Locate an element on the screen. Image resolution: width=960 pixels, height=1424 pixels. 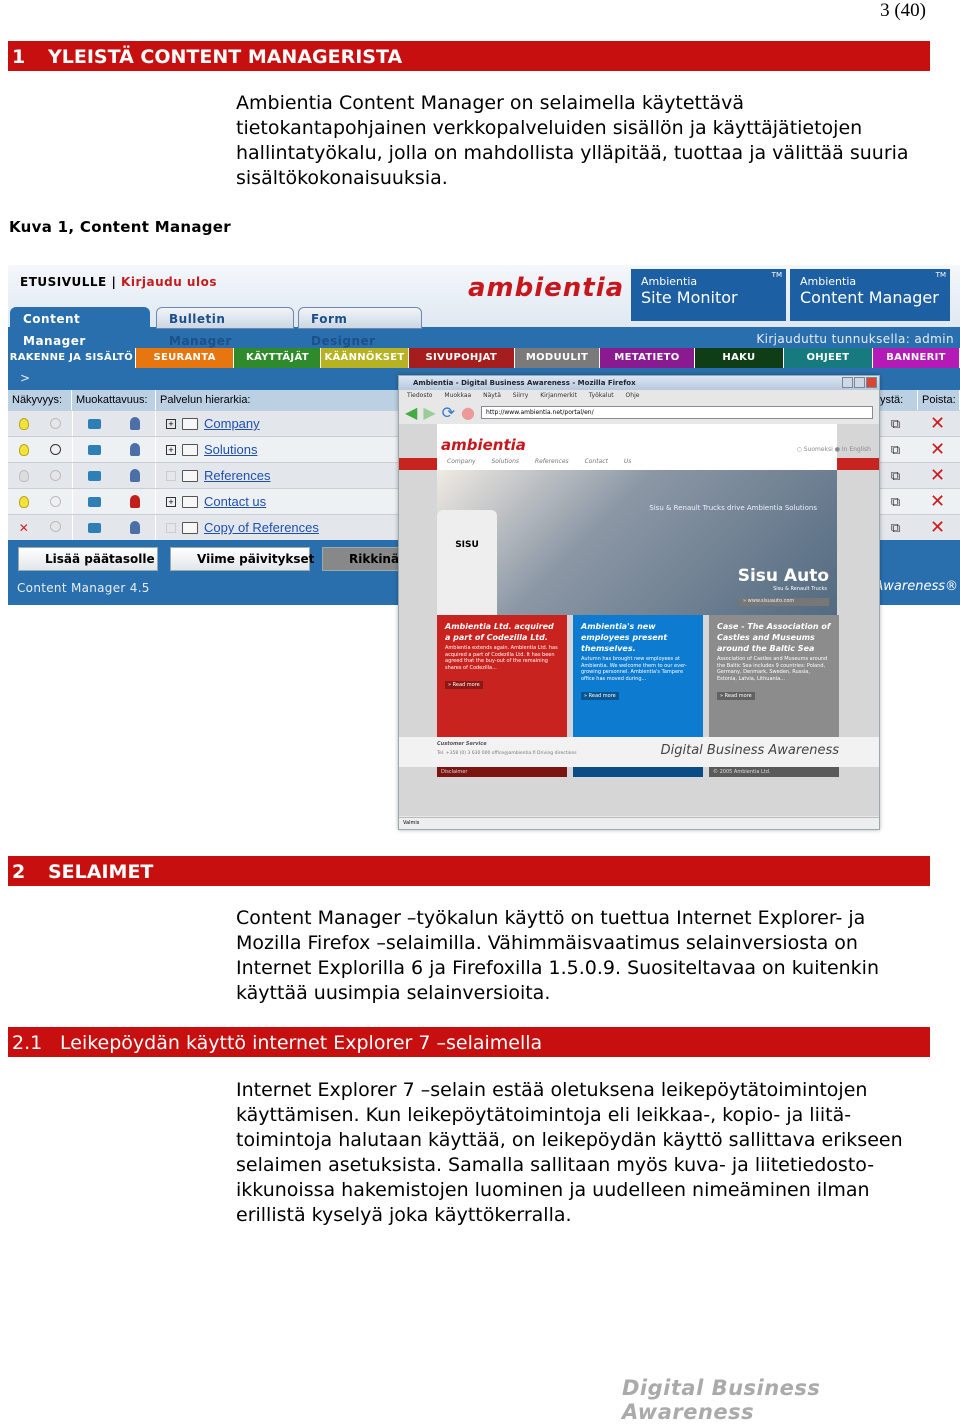
url-bar: http://www.ambientia.net/portal/en/ is located at coordinates (677, 412).